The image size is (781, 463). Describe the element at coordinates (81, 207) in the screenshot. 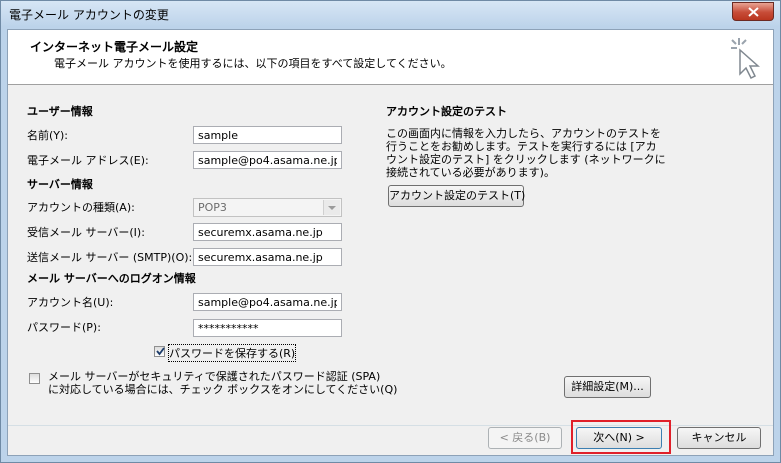

I see `account-type-label: アカウントの種類(A):` at that location.